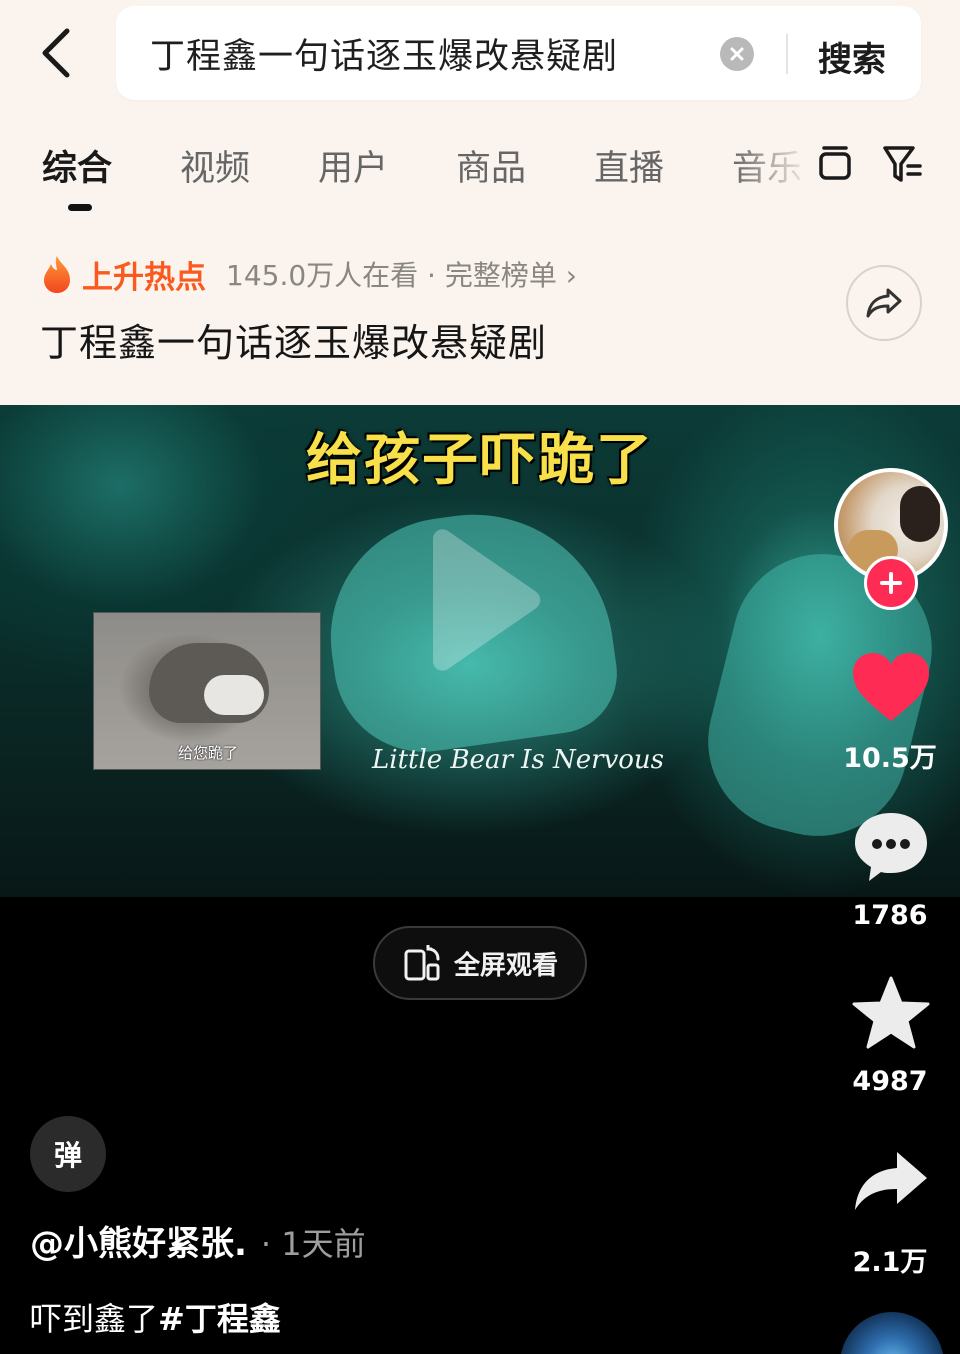 Image resolution: width=960 pixels, height=1354 pixels. I want to click on author-name: @小熊好紧张., so click(138, 1240).